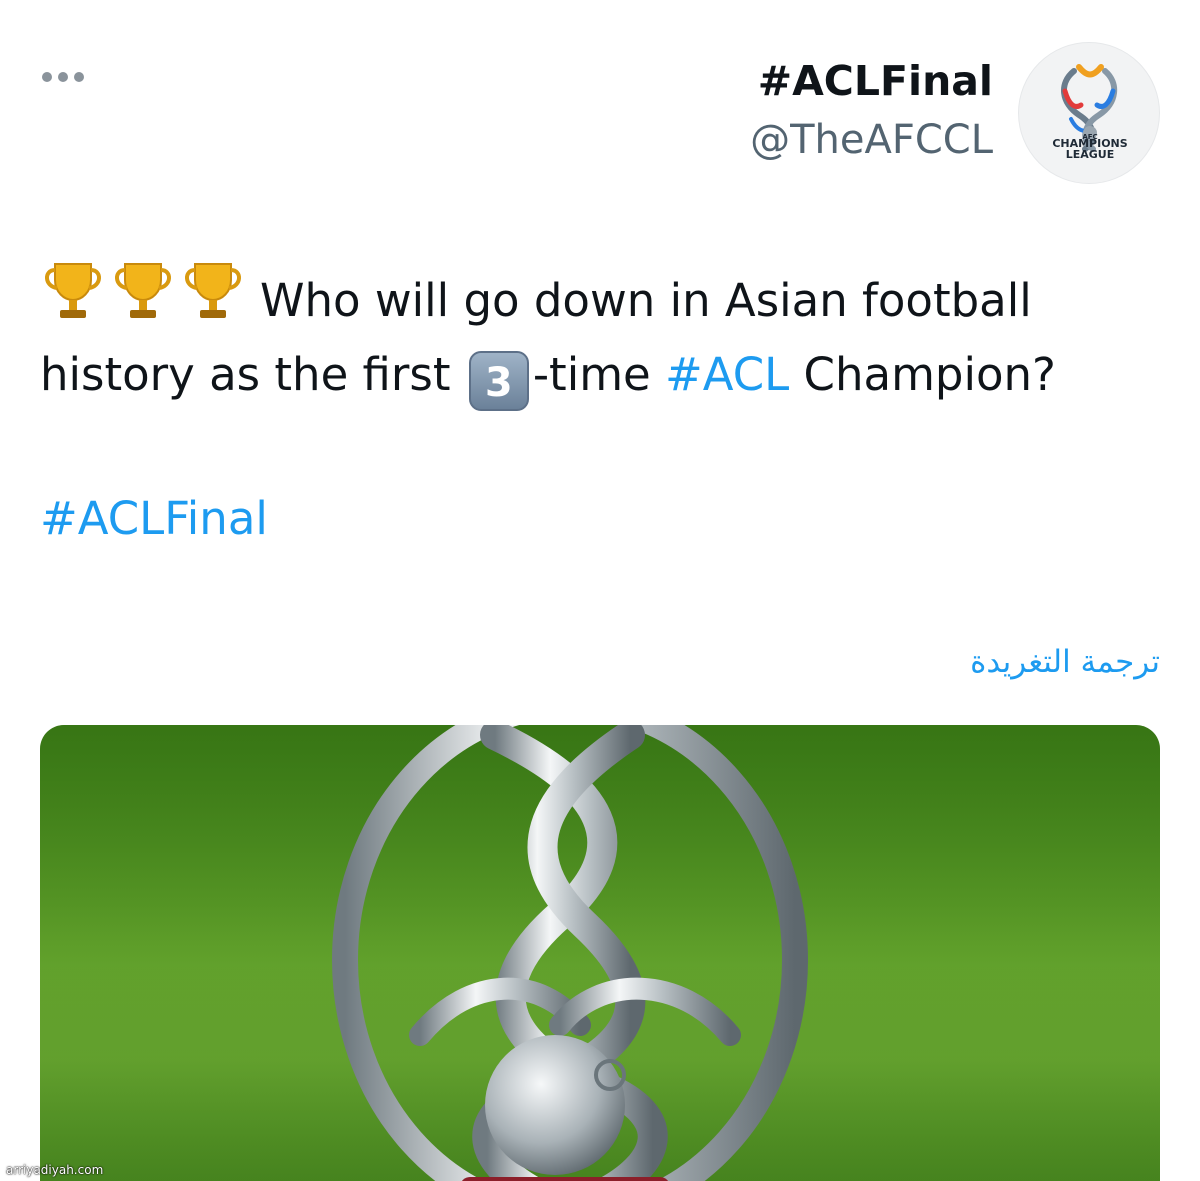 Image resolution: width=1200 pixels, height=1181 pixels. Describe the element at coordinates (498, 381) in the screenshot. I see `keycap-three-emoji: 3` at that location.